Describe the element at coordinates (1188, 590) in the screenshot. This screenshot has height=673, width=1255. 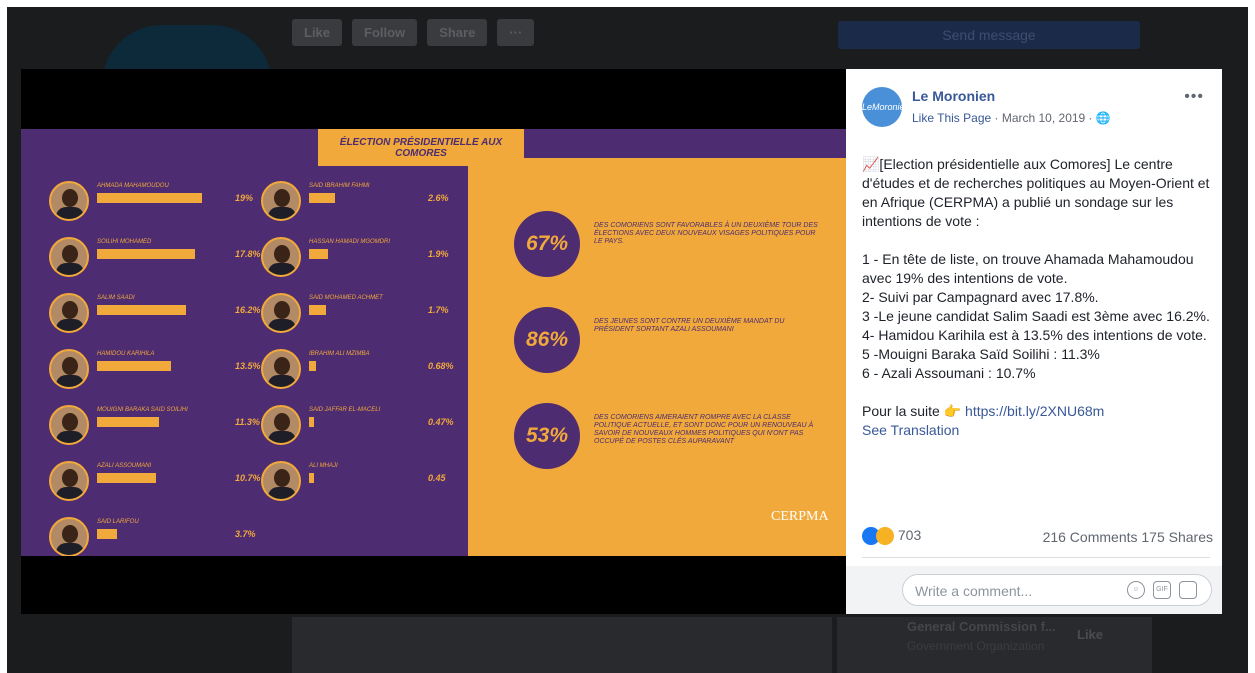
I see `sticker-icon` at that location.